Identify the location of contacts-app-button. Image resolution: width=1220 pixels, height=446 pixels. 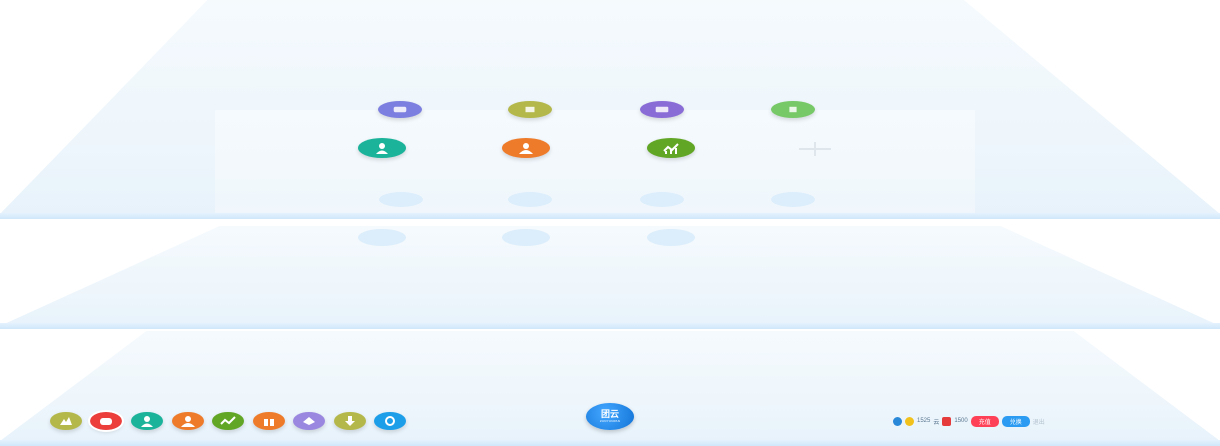
(526, 148).